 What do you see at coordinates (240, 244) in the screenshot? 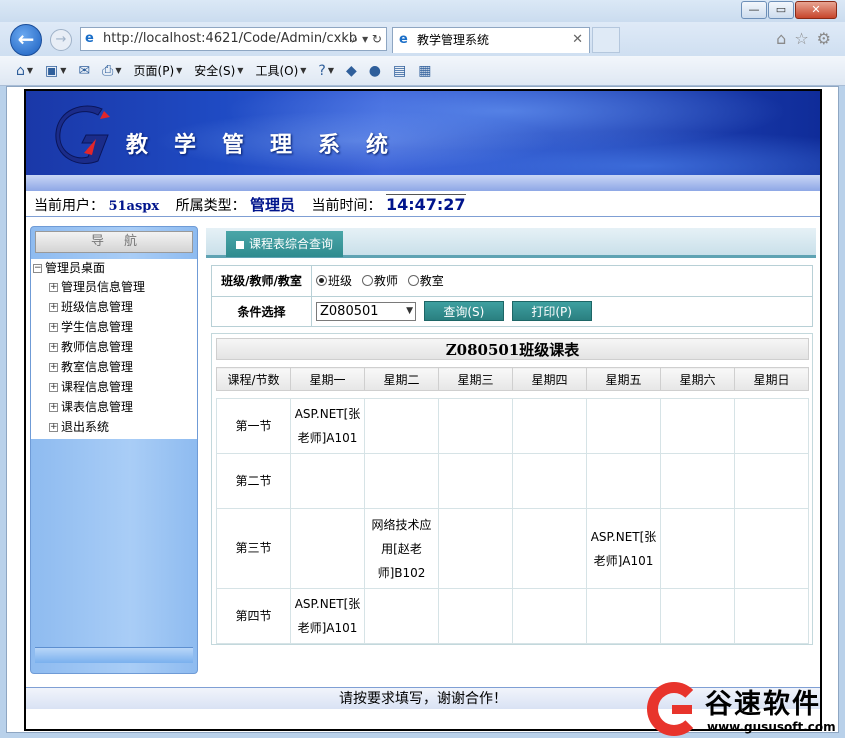
I see `square-icon` at bounding box center [240, 244].